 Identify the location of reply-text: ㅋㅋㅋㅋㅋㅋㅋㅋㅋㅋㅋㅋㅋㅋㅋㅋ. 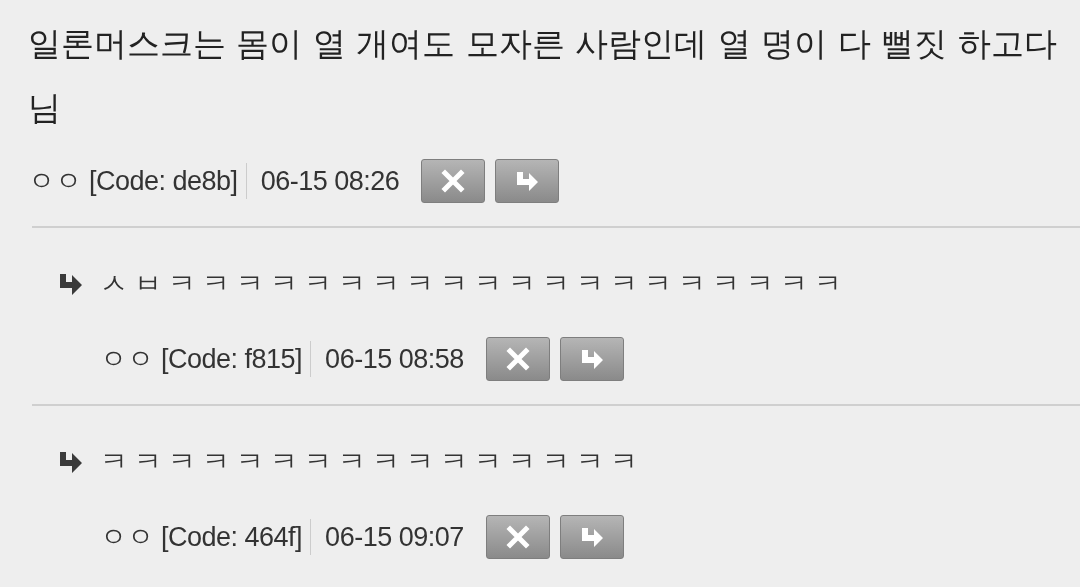
(372, 462).